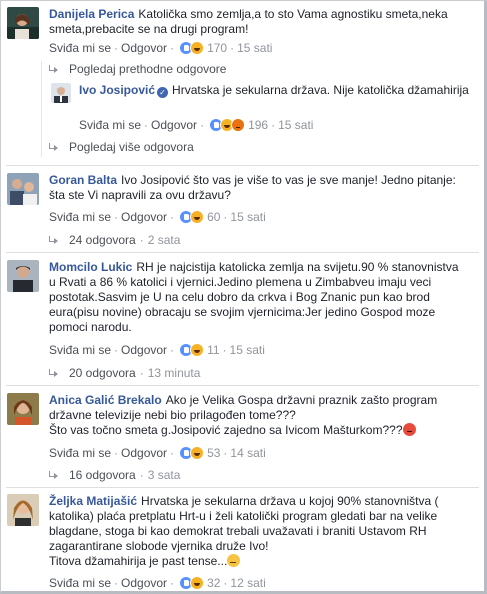 The height and width of the screenshot is (594, 487). I want to click on thread-line, so click(41, 109).